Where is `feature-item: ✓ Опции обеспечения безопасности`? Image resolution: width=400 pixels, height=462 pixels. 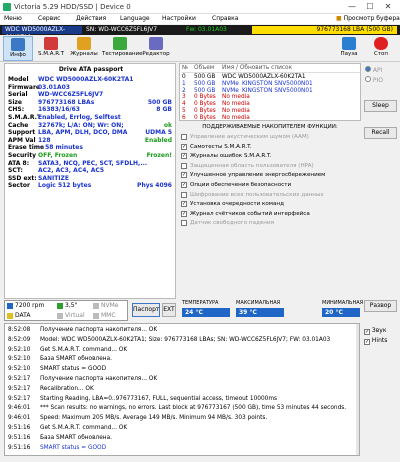
feature-item: ✓ Опции обеспечения безопасности is located at coordinates (271, 185).